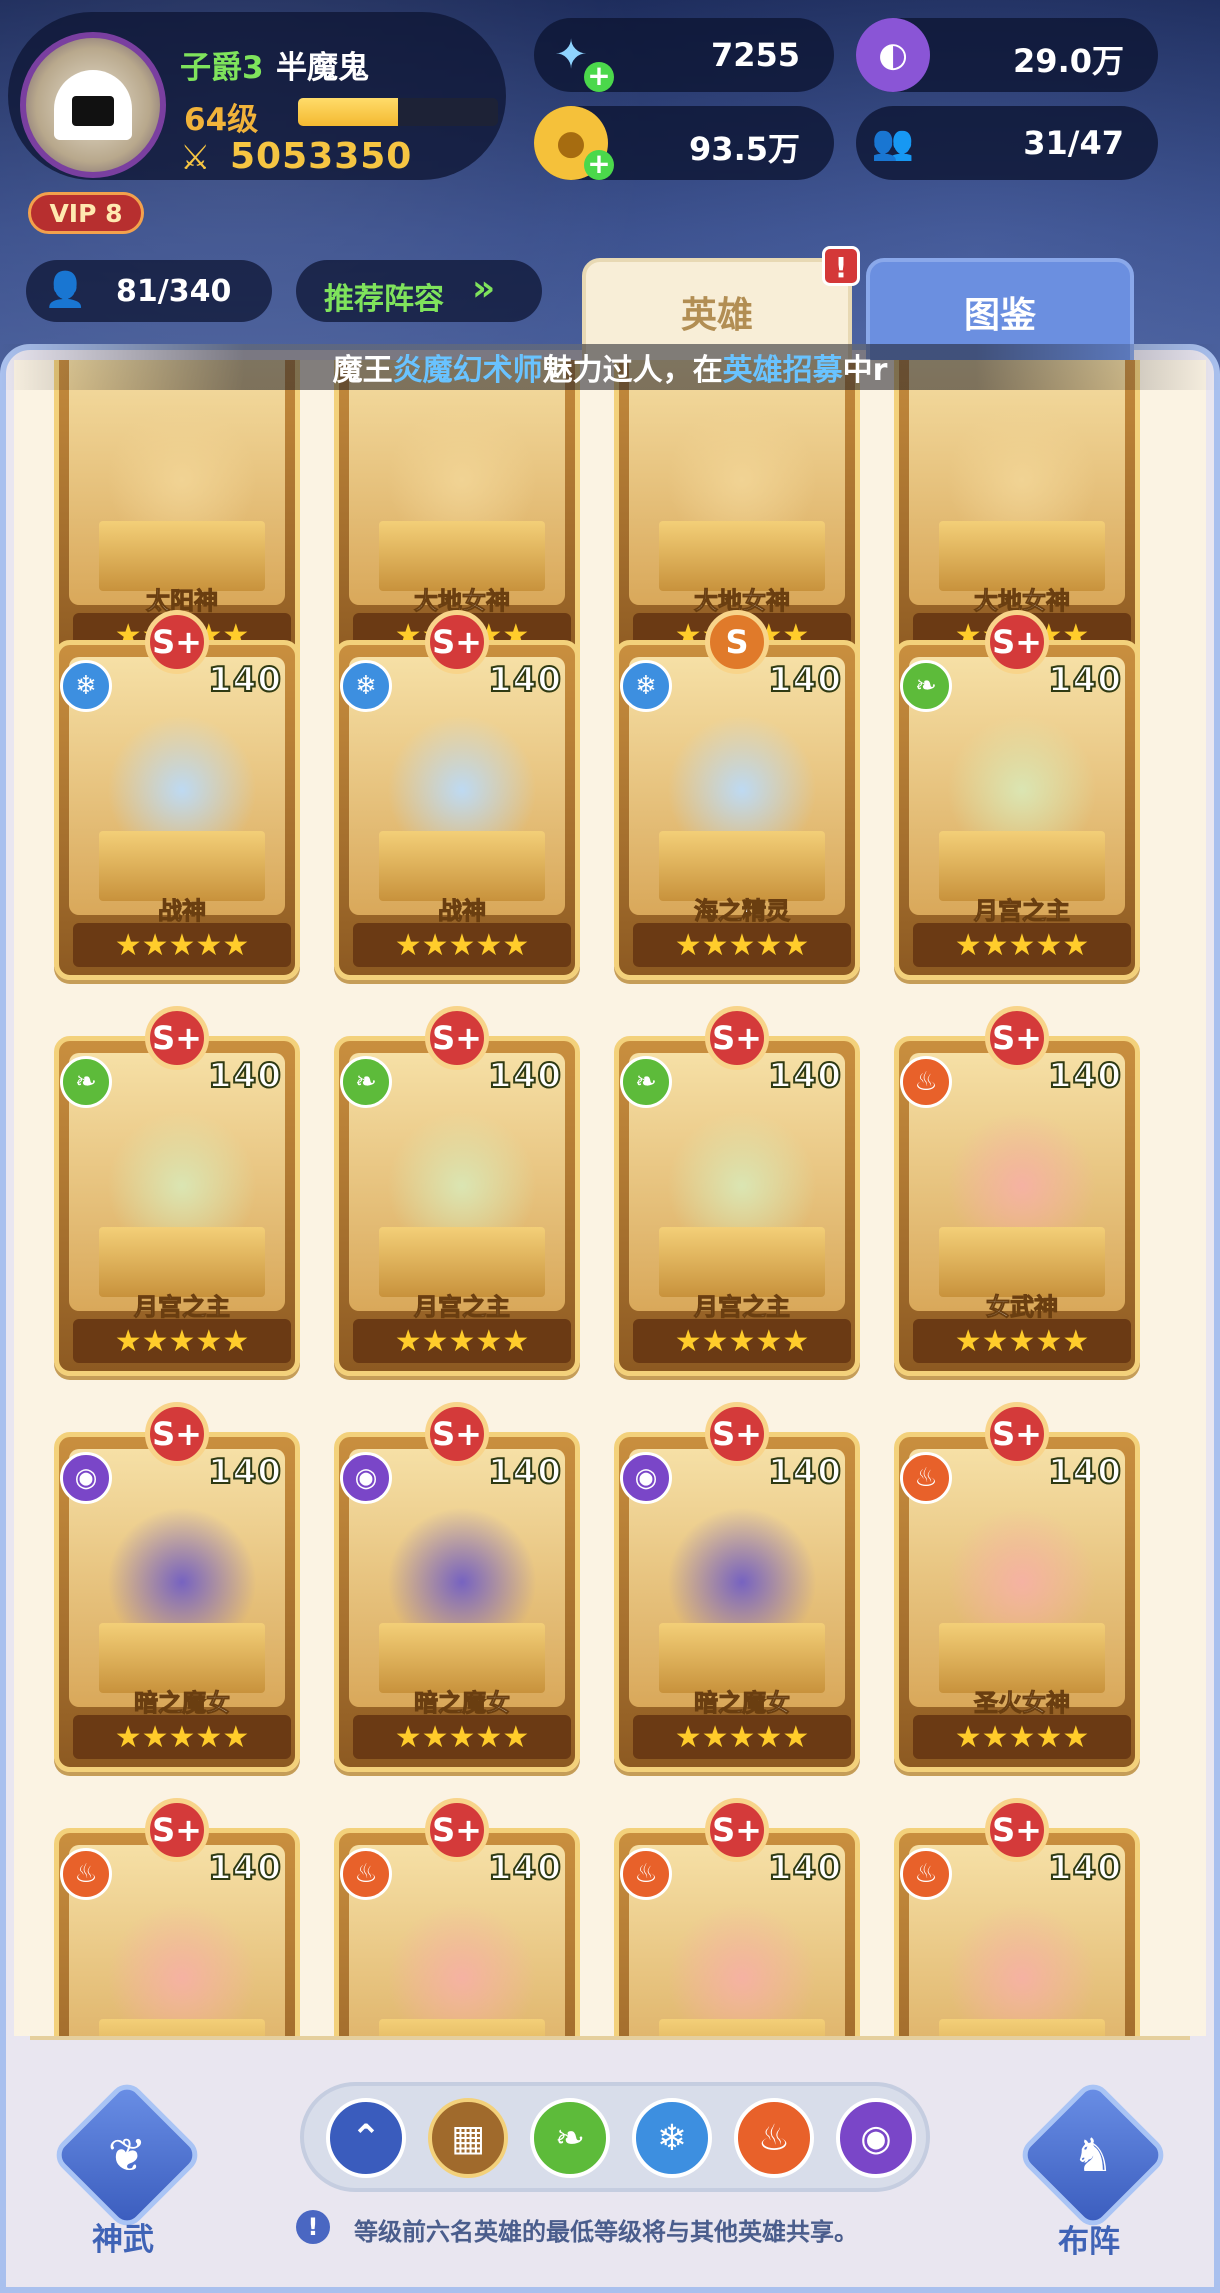 The height and width of the screenshot is (2293, 1220). I want to click on filter-ice-icon: ❄, so click(672, 2138).